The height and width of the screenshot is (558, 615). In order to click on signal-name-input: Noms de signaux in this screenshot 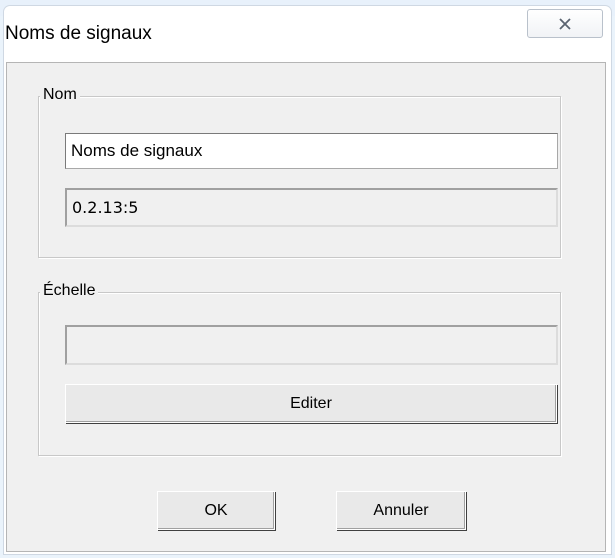, I will do `click(311, 151)`.